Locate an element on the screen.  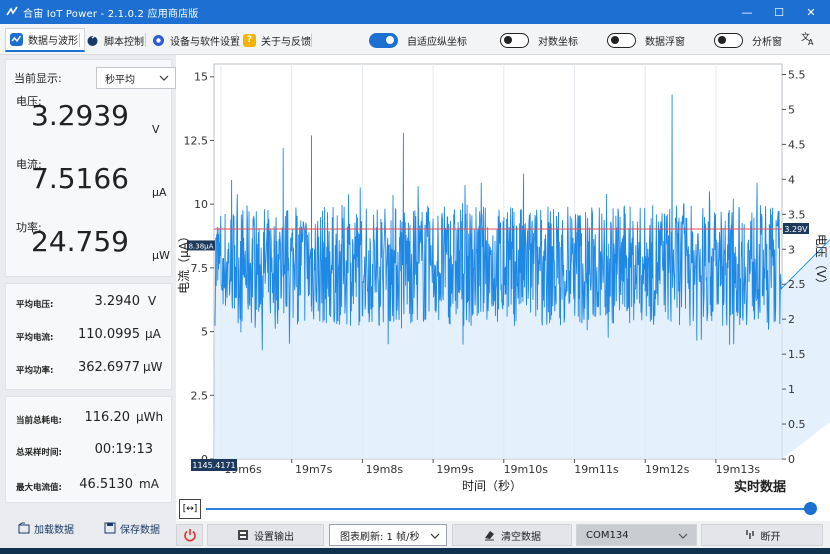
y-left-axis-title: 电流（μA） is located at coordinates (184, 262).